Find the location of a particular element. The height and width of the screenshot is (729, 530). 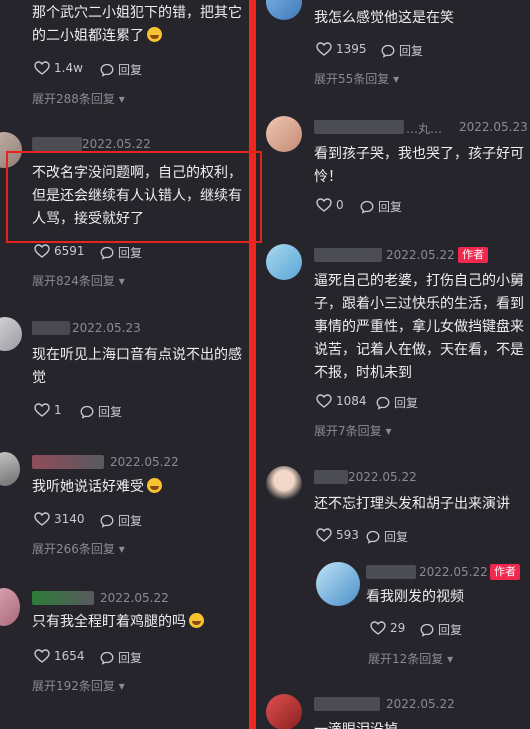

comment-text: 只有我全程盯着鸡腿的吗 is located at coordinates (139, 622).